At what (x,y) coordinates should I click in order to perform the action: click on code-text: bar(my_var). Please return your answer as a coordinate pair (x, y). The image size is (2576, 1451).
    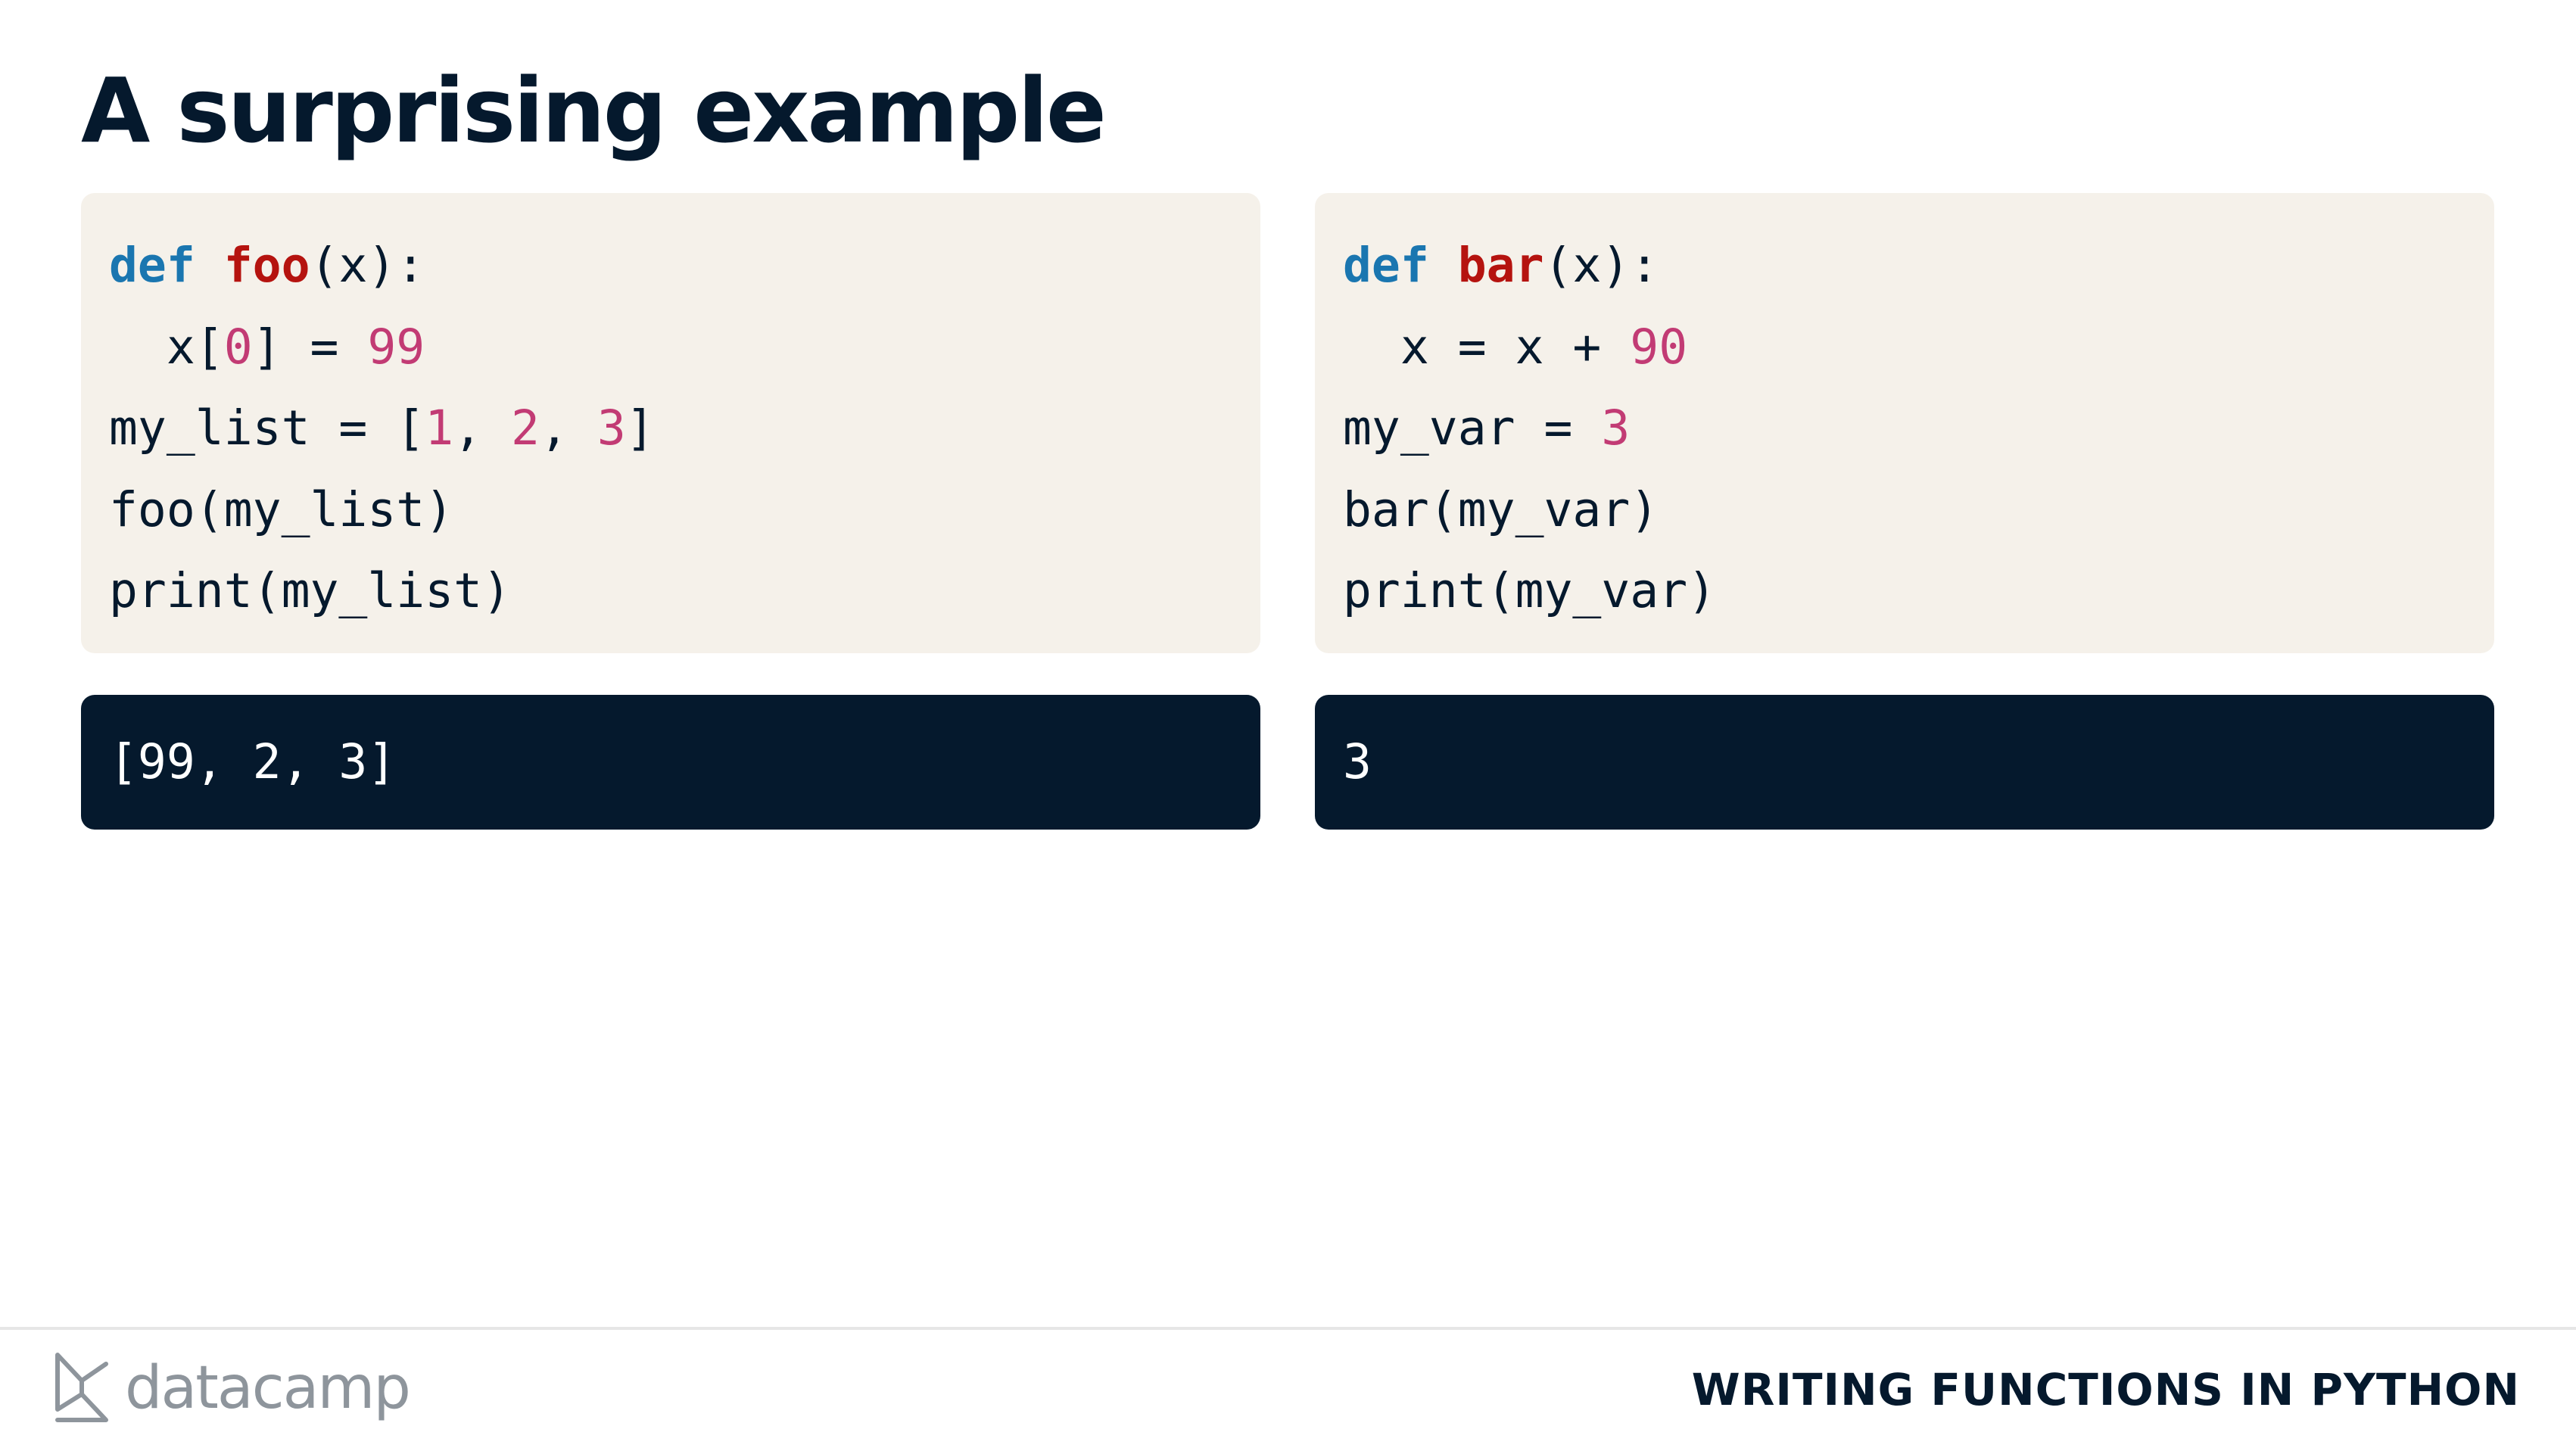
    Looking at the image, I should click on (1501, 509).